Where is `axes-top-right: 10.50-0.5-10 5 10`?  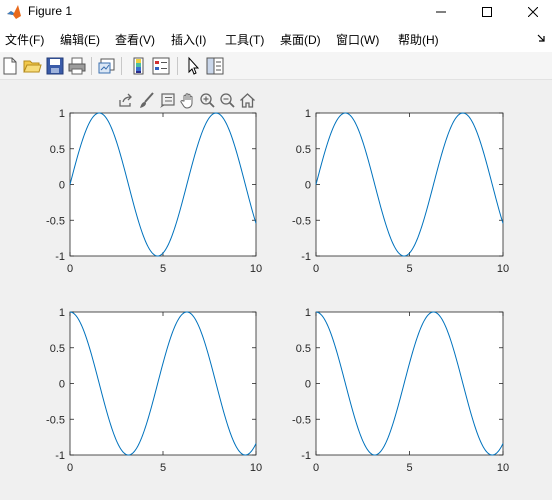 axes-top-right: 10.50-0.5-10 5 10 is located at coordinates (400, 191).